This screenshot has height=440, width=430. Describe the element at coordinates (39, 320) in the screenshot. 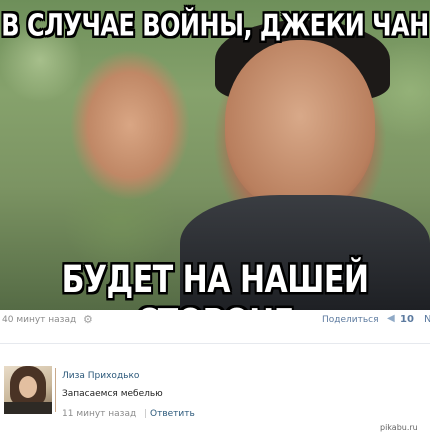

I see `post-time: 40 минут назад` at that location.